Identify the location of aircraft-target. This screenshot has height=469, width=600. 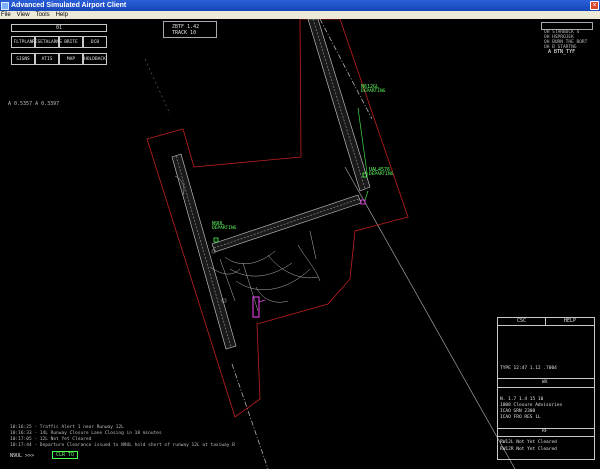
(216, 240).